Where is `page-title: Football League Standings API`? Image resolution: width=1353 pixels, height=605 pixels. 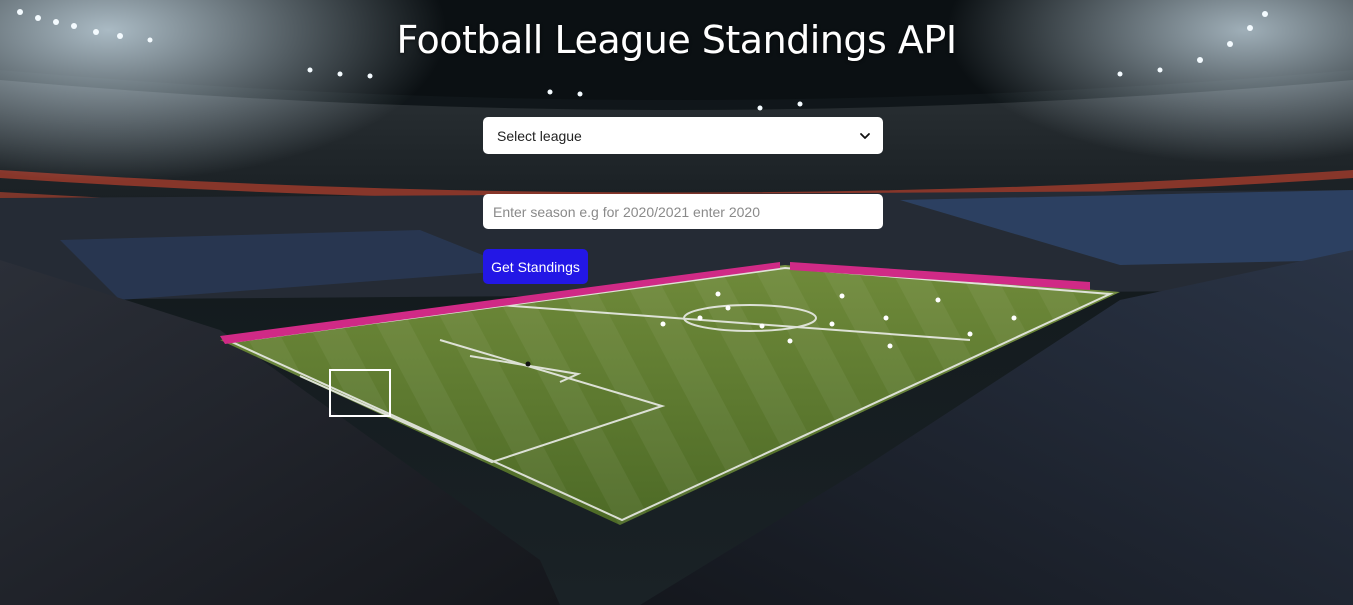 page-title: Football League Standings API is located at coordinates (676, 40).